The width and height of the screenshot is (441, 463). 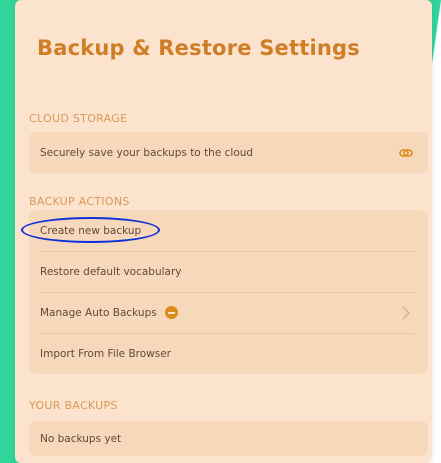 I want to click on chevron-right-icon, so click(x=406, y=313).